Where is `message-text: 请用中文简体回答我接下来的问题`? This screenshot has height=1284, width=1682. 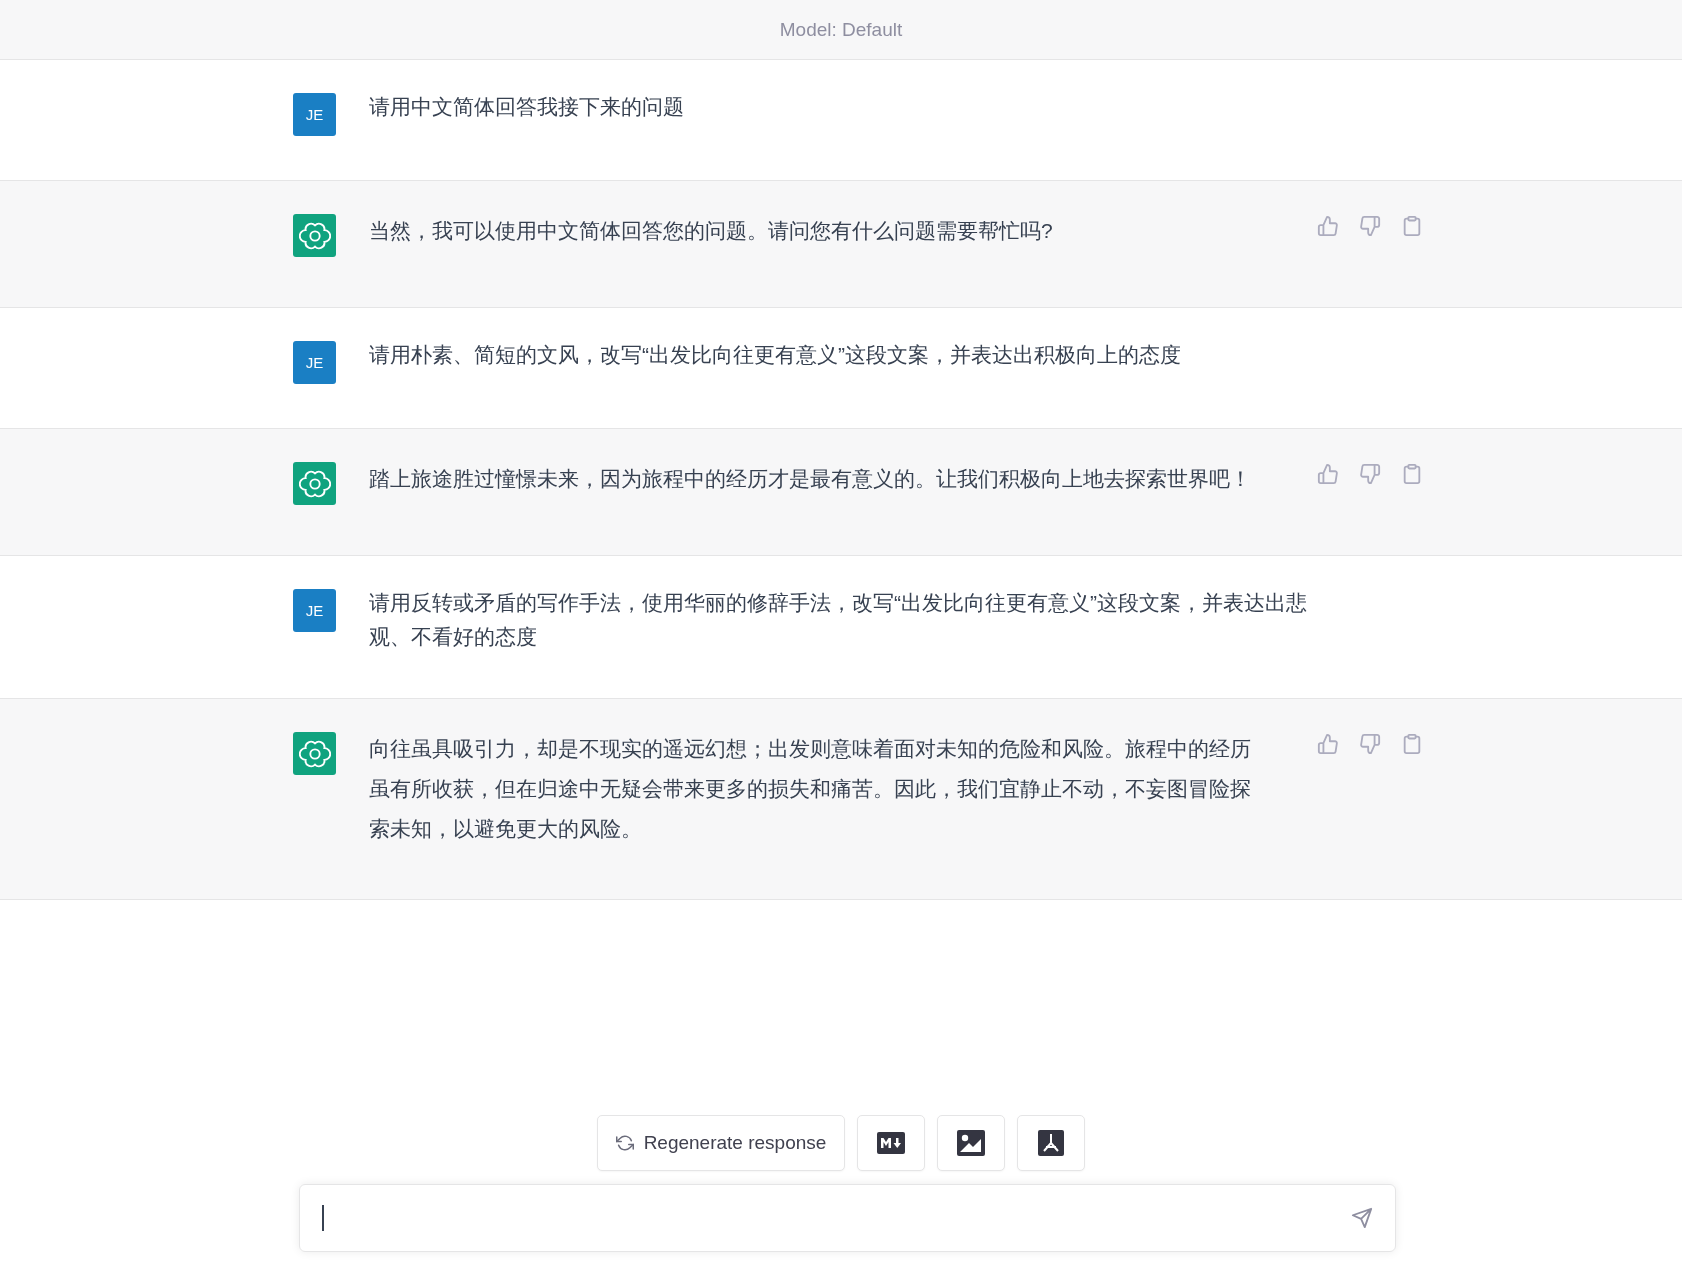 message-text: 请用中文简体回答我接下来的问题 is located at coordinates (527, 107).